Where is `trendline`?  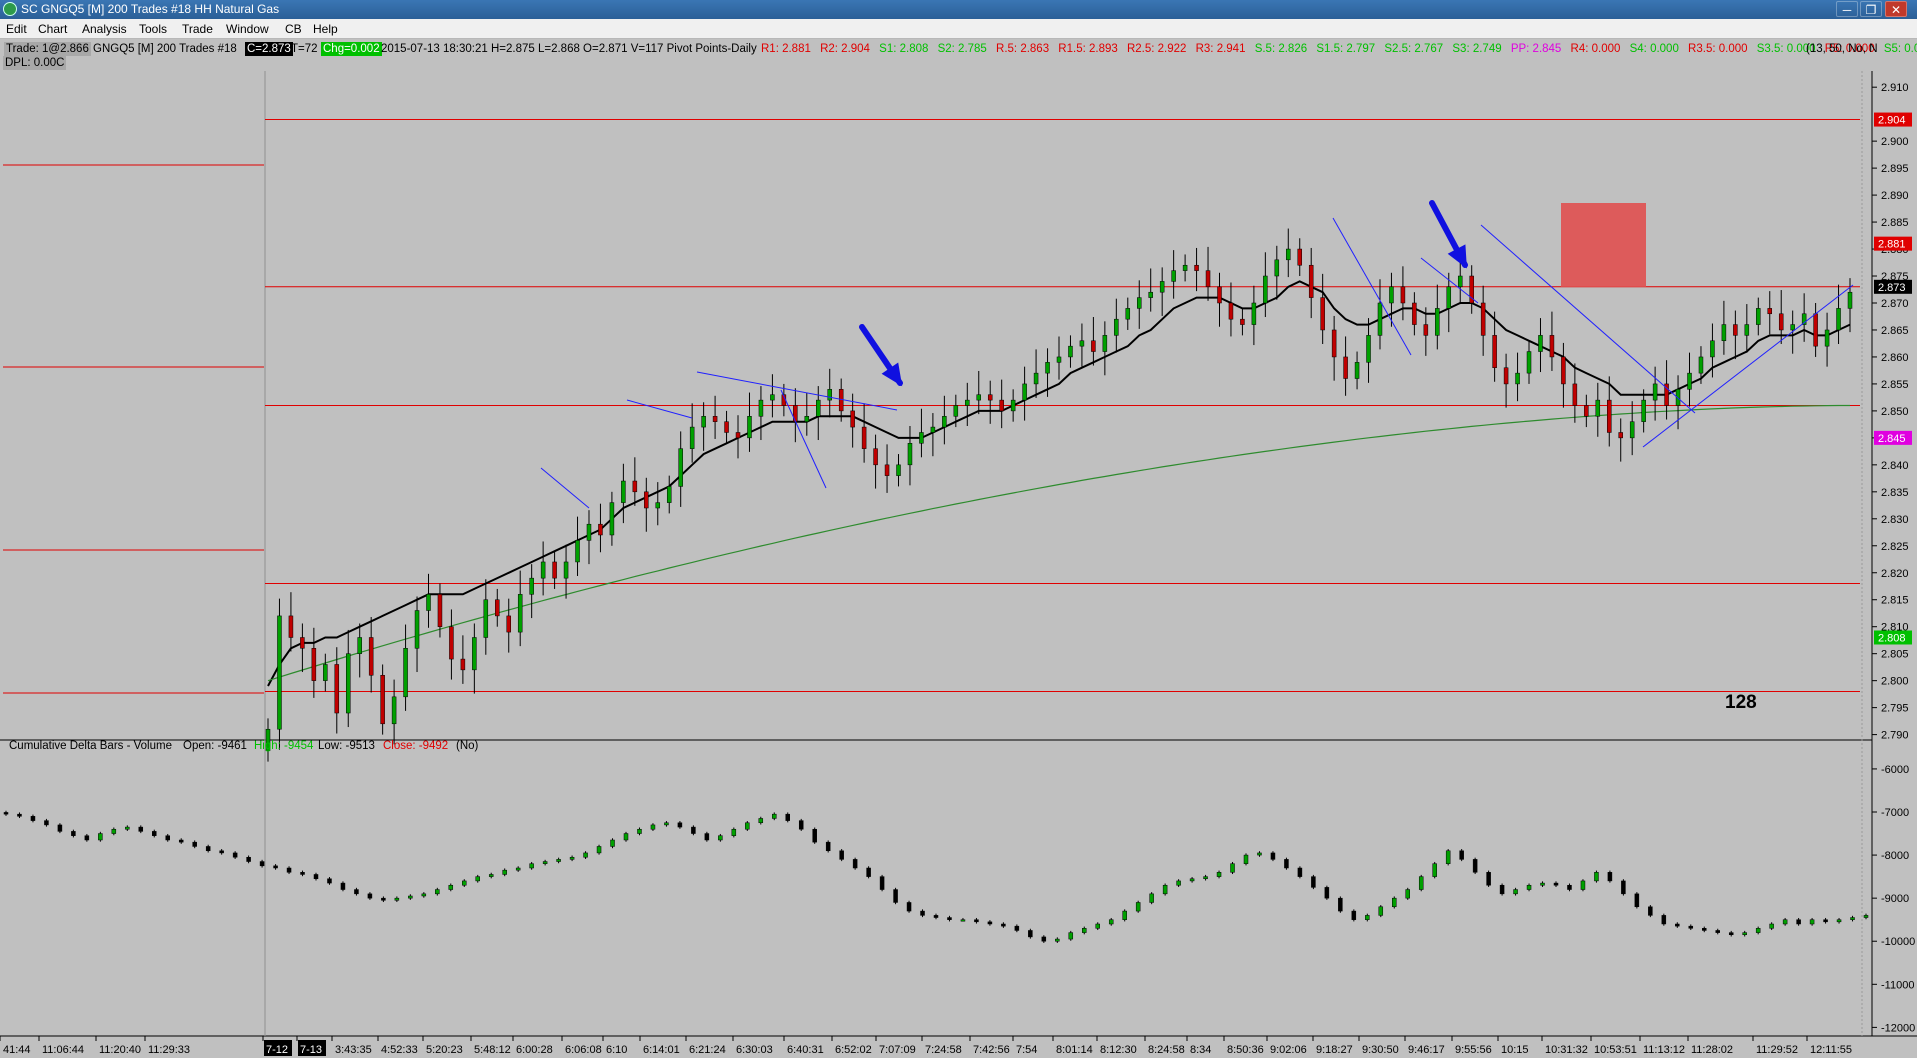 trendline is located at coordinates (565, 488).